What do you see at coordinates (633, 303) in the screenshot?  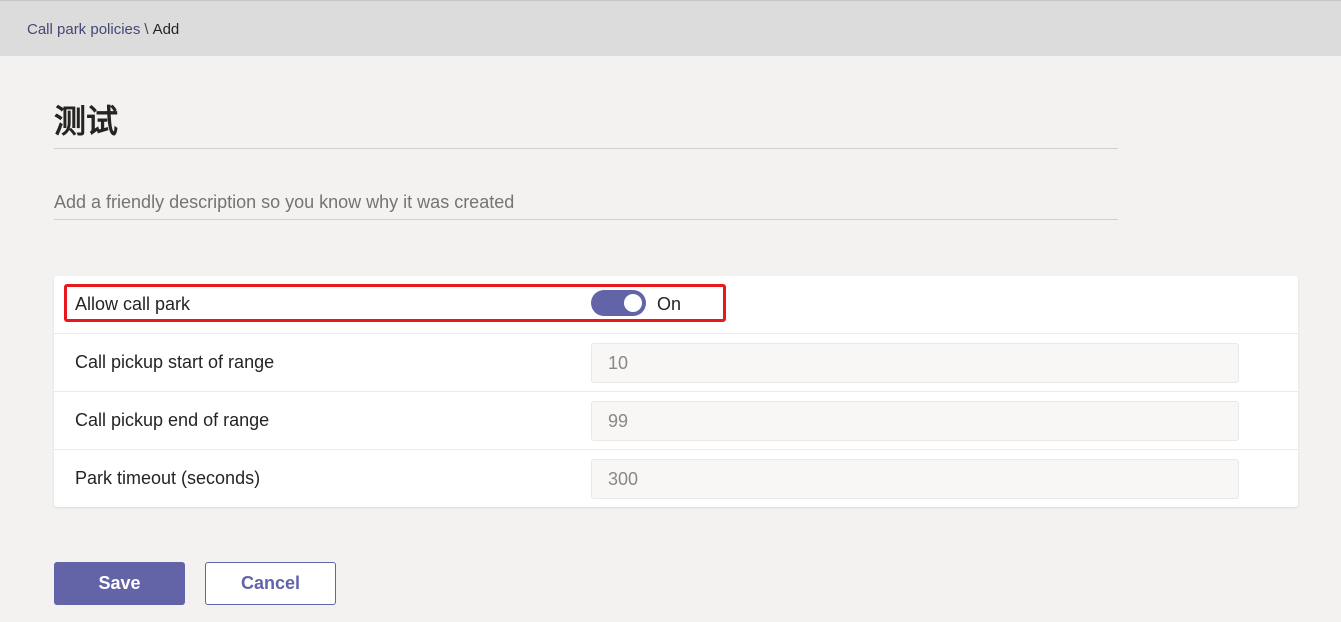 I see `toggle-knob` at bounding box center [633, 303].